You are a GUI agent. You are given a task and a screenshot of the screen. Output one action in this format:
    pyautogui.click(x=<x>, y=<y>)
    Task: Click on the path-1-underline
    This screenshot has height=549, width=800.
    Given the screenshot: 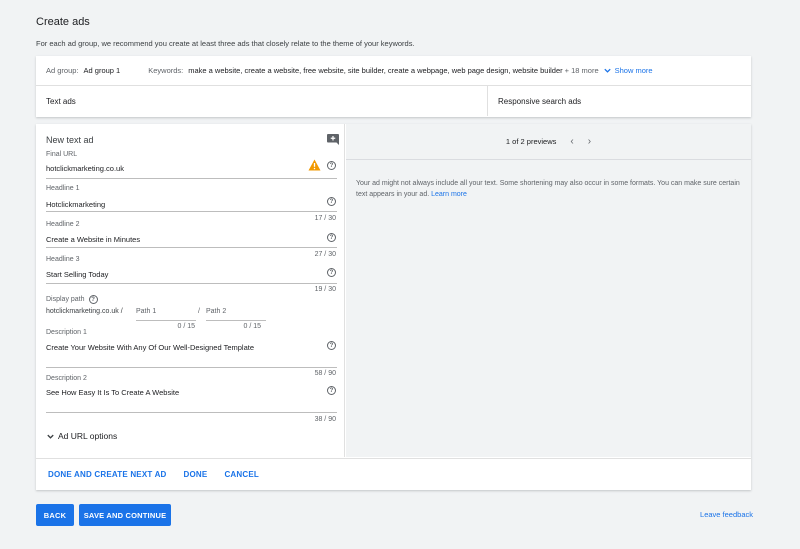 What is the action you would take?
    pyautogui.click(x=166, y=320)
    